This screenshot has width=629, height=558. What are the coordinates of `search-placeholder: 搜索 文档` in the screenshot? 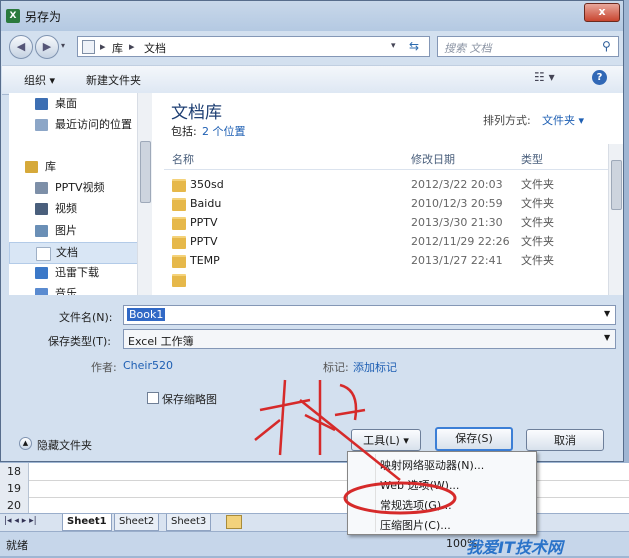 It's located at (468, 48).